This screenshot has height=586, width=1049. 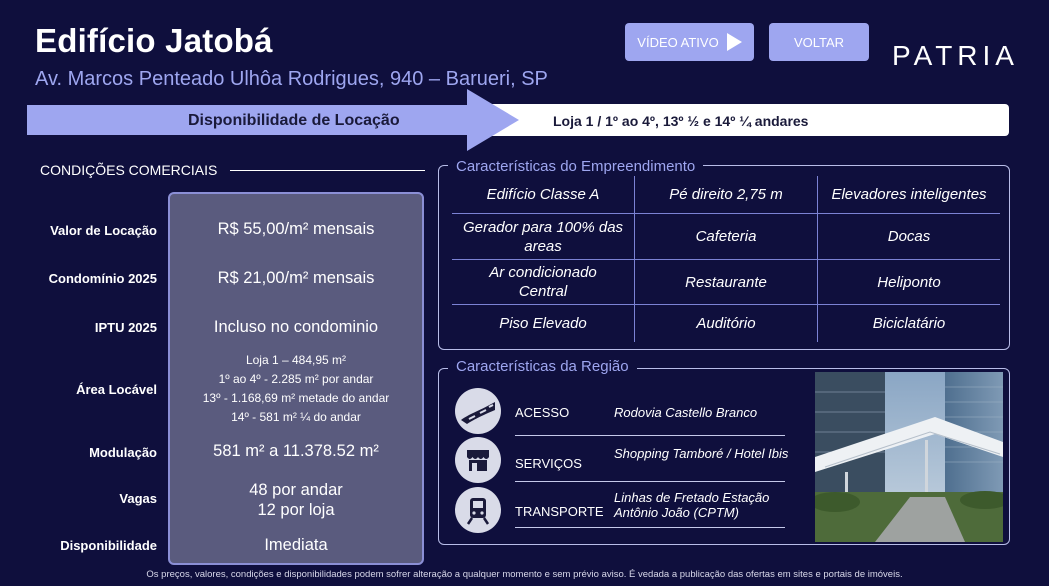 I want to click on area-line: 13º - 1.168,69 m² metade do andar, so click(x=296, y=398).